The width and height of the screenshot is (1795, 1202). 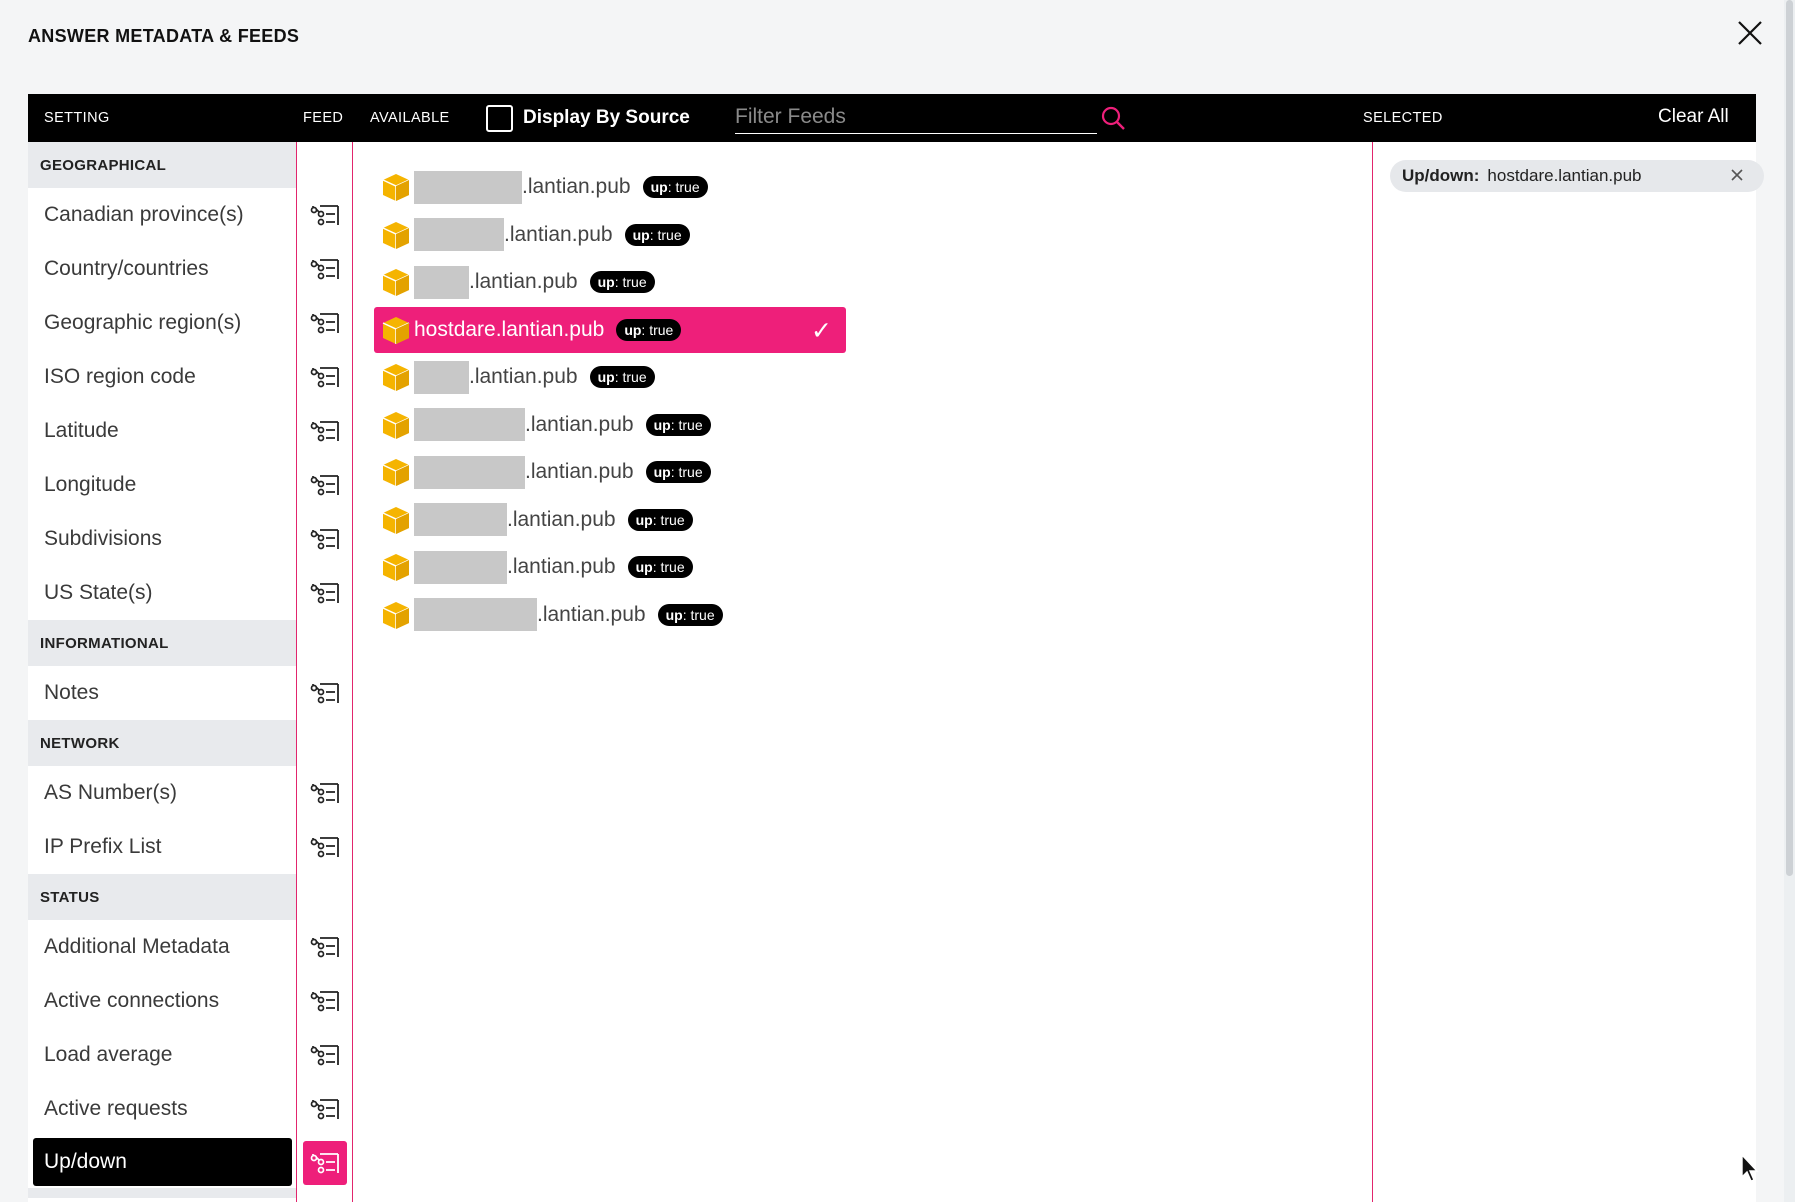 I want to click on chip-value: hostdare.lantian.pub, so click(x=1564, y=175).